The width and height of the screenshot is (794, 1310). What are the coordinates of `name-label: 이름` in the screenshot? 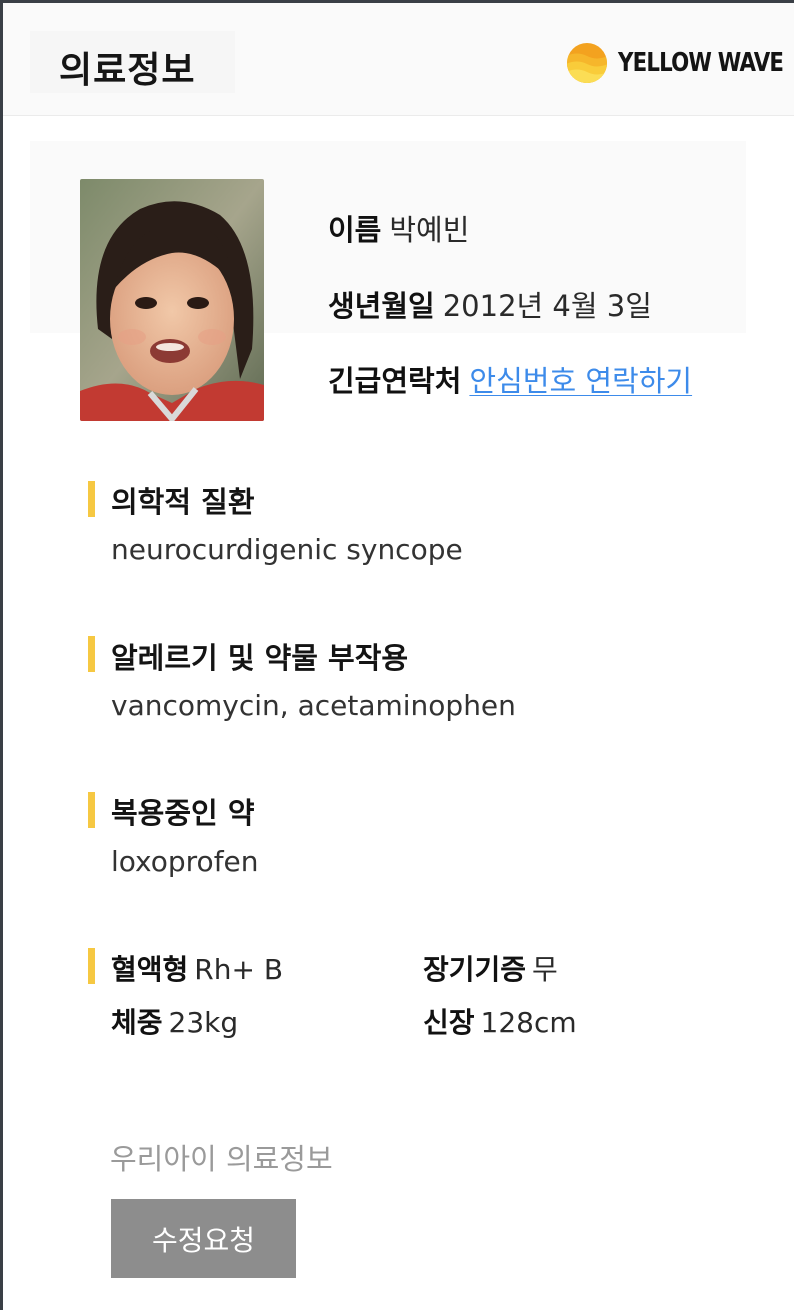 It's located at (355, 230).